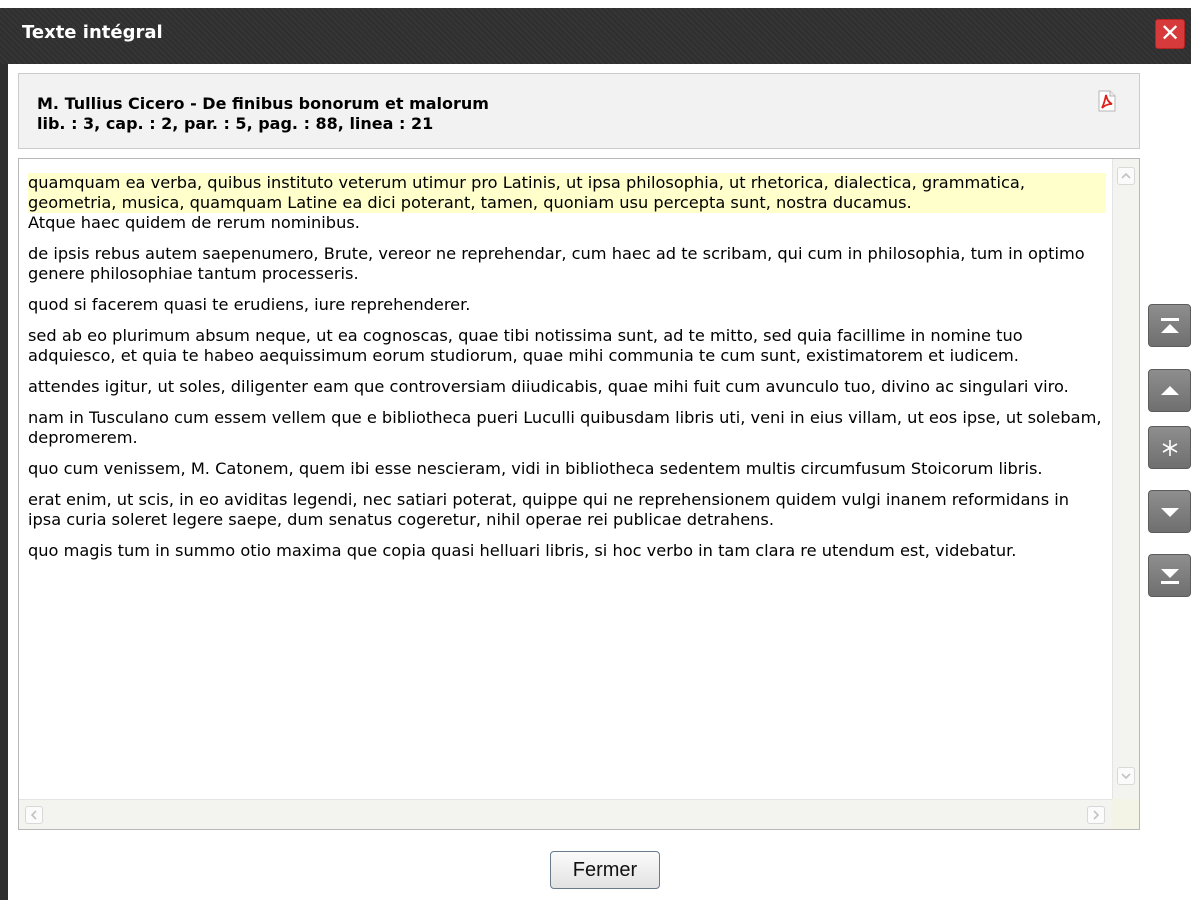 The height and width of the screenshot is (900, 1191). I want to click on nav-first-button, so click(1169, 325).